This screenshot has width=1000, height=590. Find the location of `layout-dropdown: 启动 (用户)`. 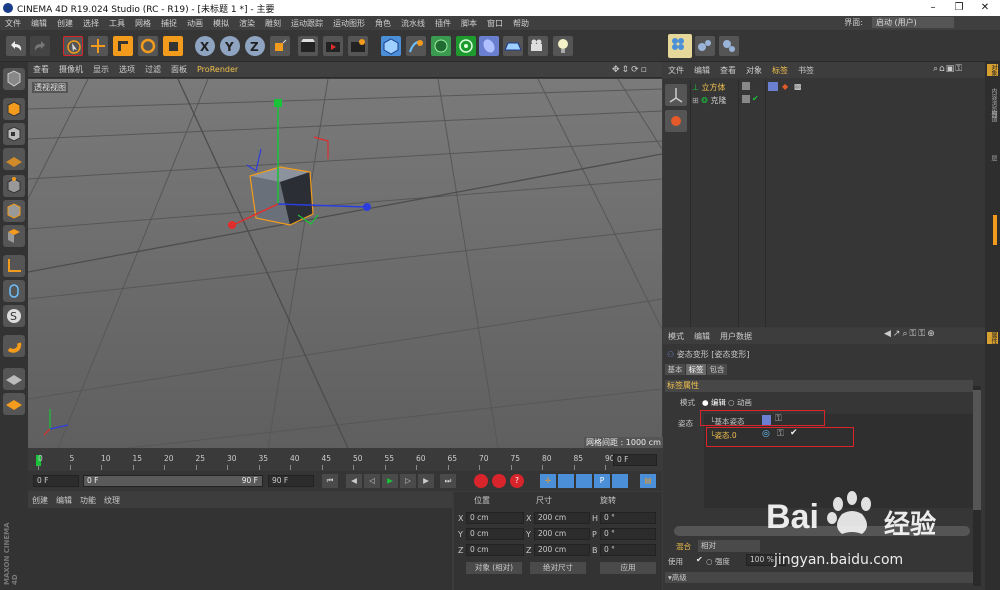

layout-dropdown: 启动 (用户) is located at coordinates (913, 22).